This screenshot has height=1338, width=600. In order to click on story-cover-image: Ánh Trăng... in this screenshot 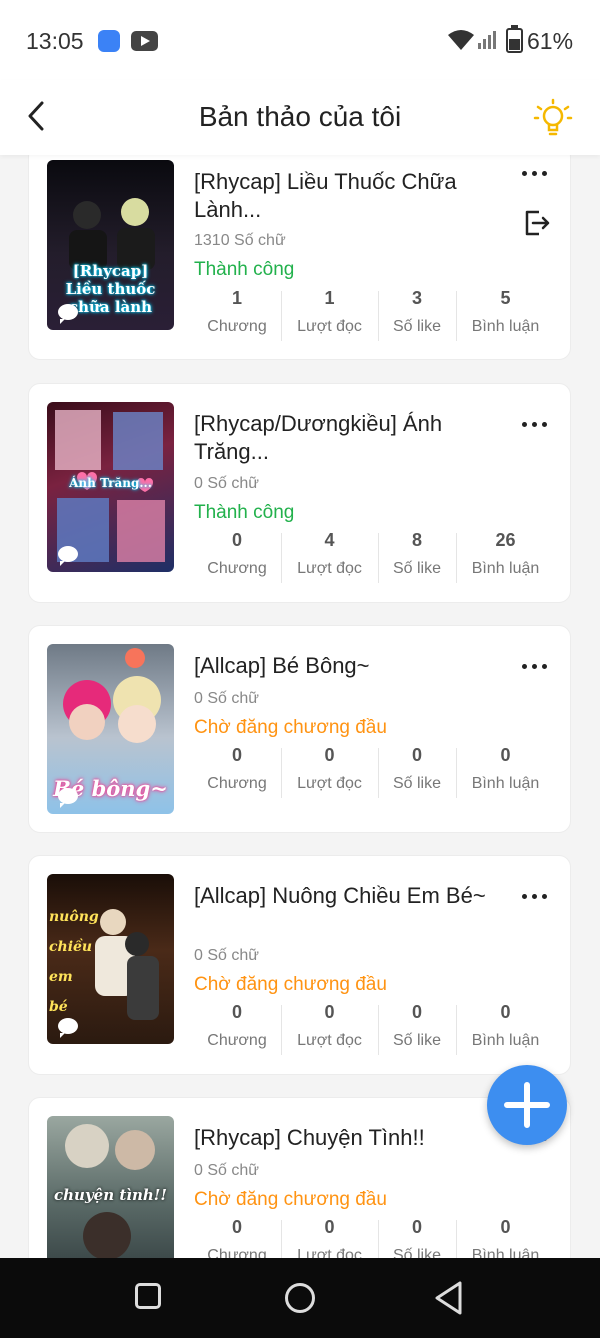, I will do `click(110, 487)`.